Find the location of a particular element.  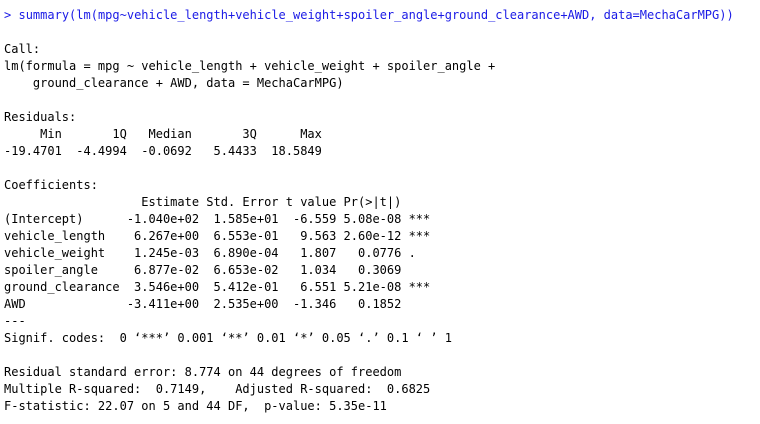

coefficients-header: Coefficients: is located at coordinates (51, 185).